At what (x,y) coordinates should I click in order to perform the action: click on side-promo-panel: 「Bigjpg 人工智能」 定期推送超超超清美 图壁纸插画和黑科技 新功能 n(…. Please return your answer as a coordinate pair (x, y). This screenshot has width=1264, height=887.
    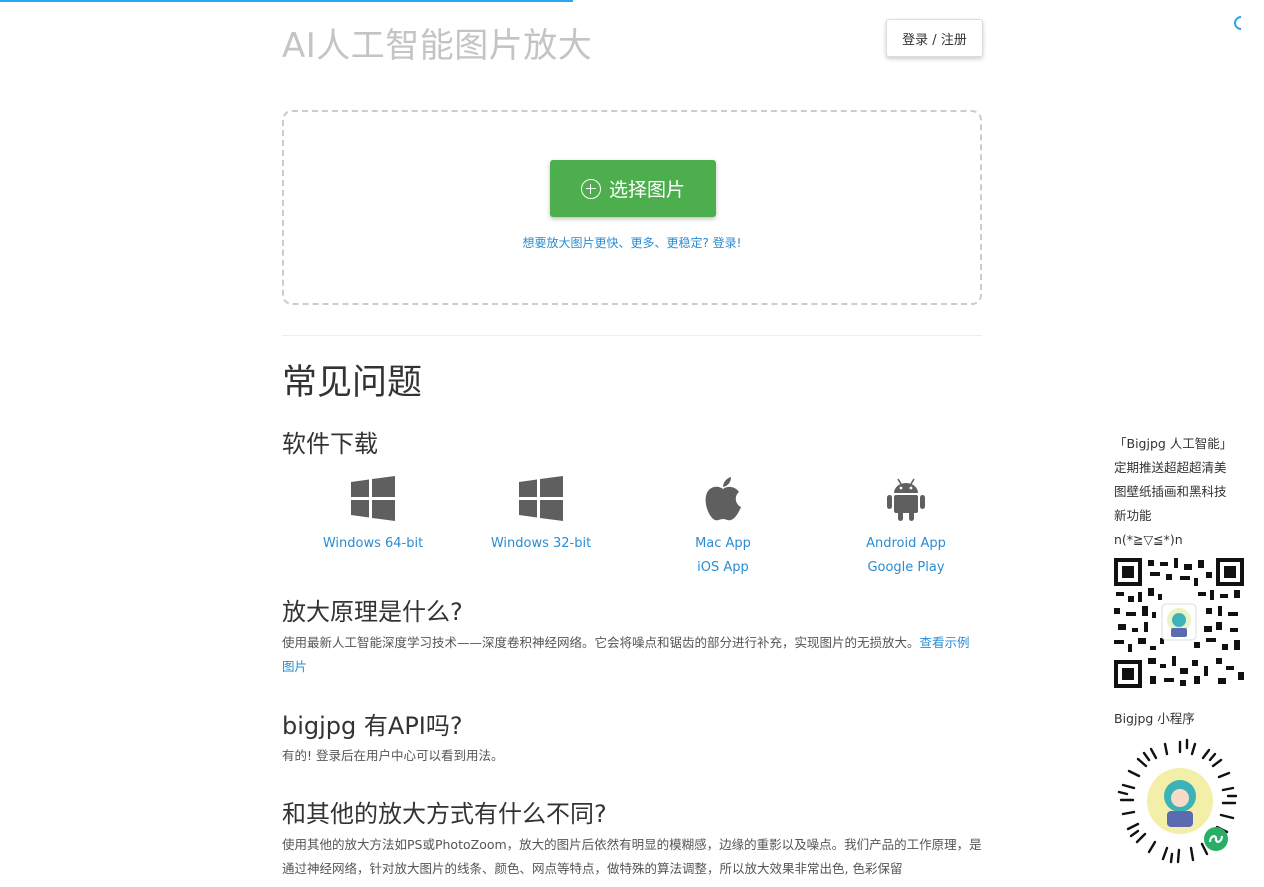
    Looking at the image, I should click on (1184, 648).